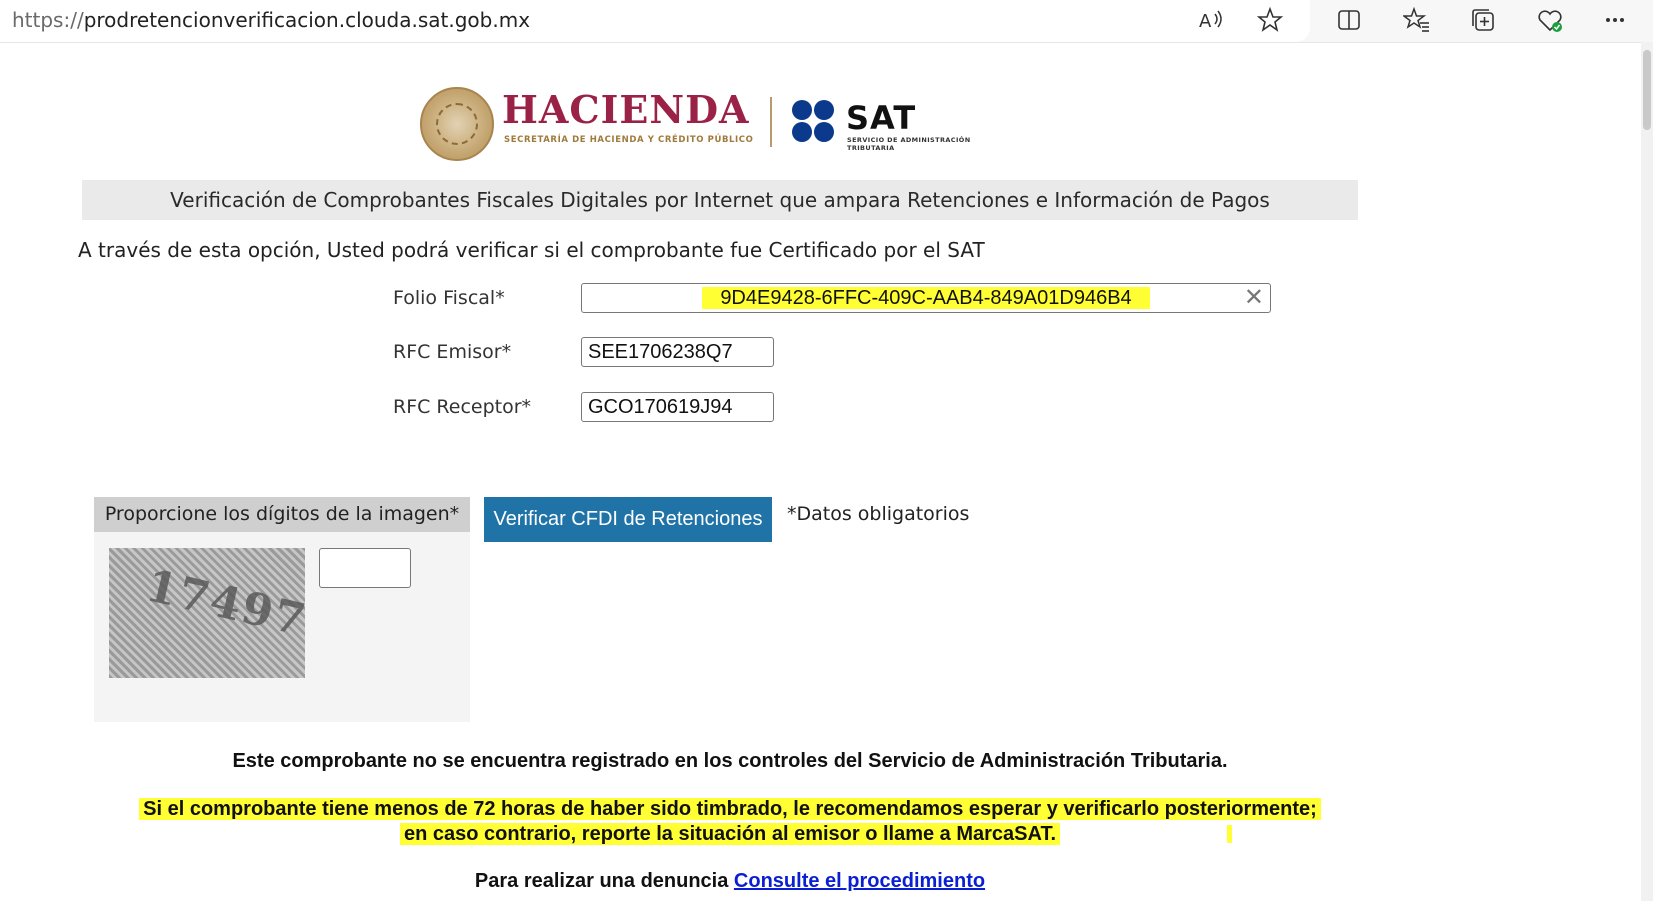 The image size is (1653, 901). What do you see at coordinates (48, 20) in the screenshot?
I see `url-scheme: https://` at bounding box center [48, 20].